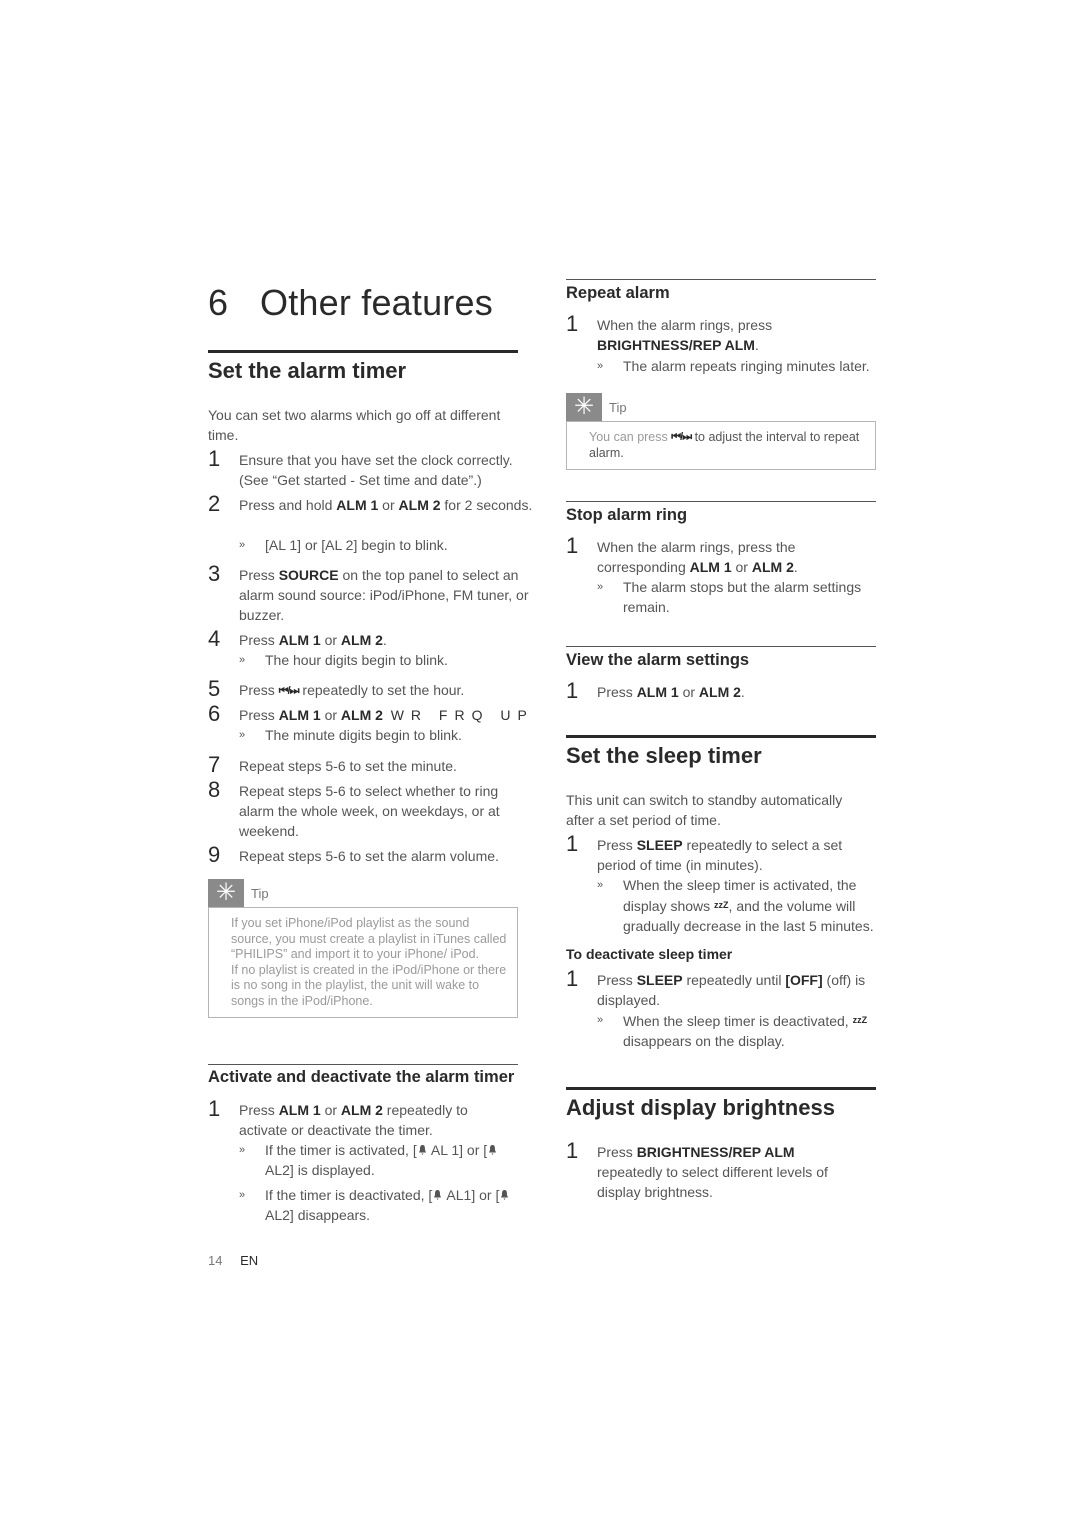 This screenshot has height=1528, width=1080. Describe the element at coordinates (332, 764) in the screenshot. I see `step-7: 7 Repeat steps 5-6 to set the minute.` at that location.